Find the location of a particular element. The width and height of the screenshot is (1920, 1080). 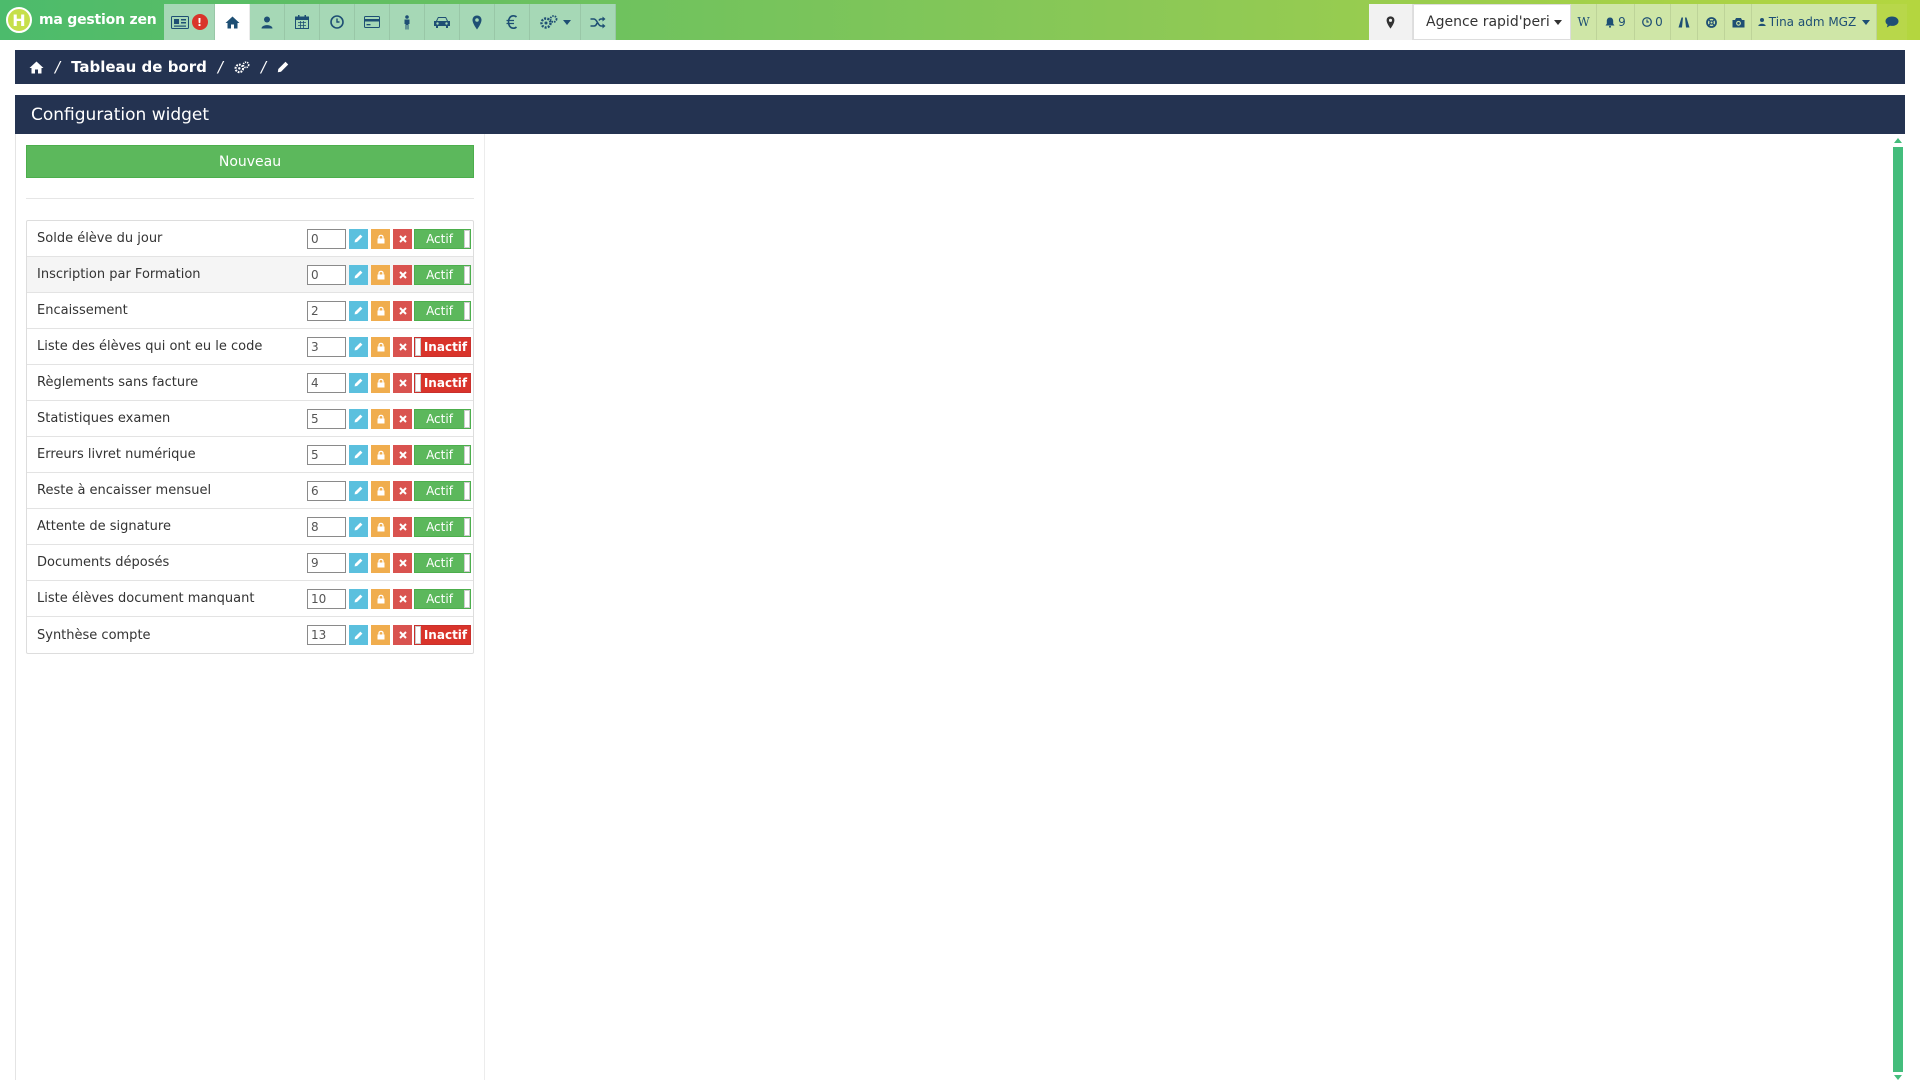

agency-select: Agence rapid'peri is located at coordinates (1492, 22).